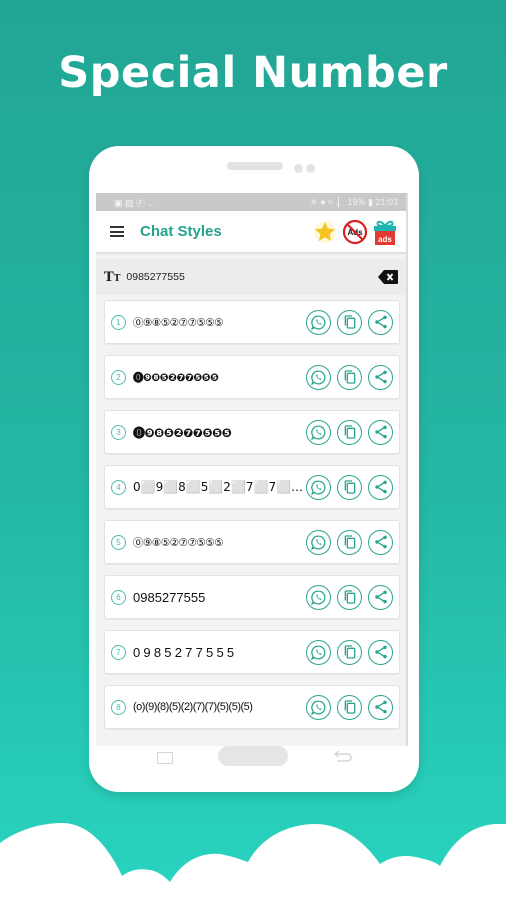  I want to click on star-icon, so click(325, 231).